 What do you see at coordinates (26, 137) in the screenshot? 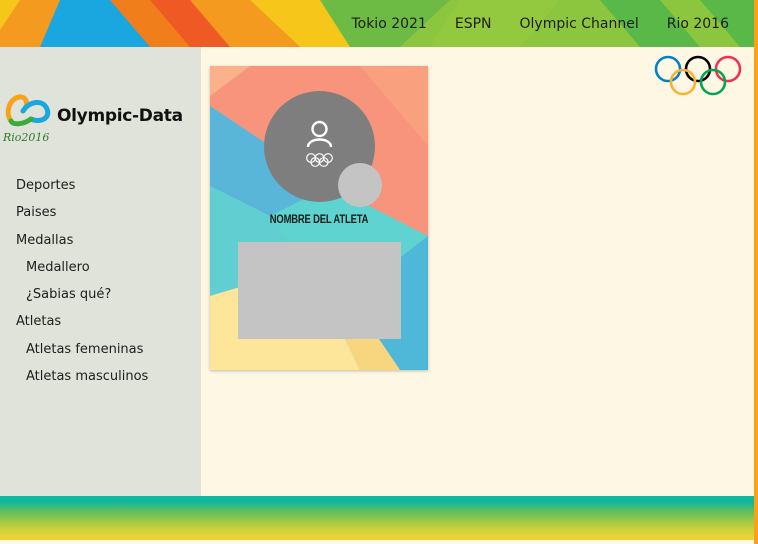
I see `brand-subtitle: Rio2016` at bounding box center [26, 137].